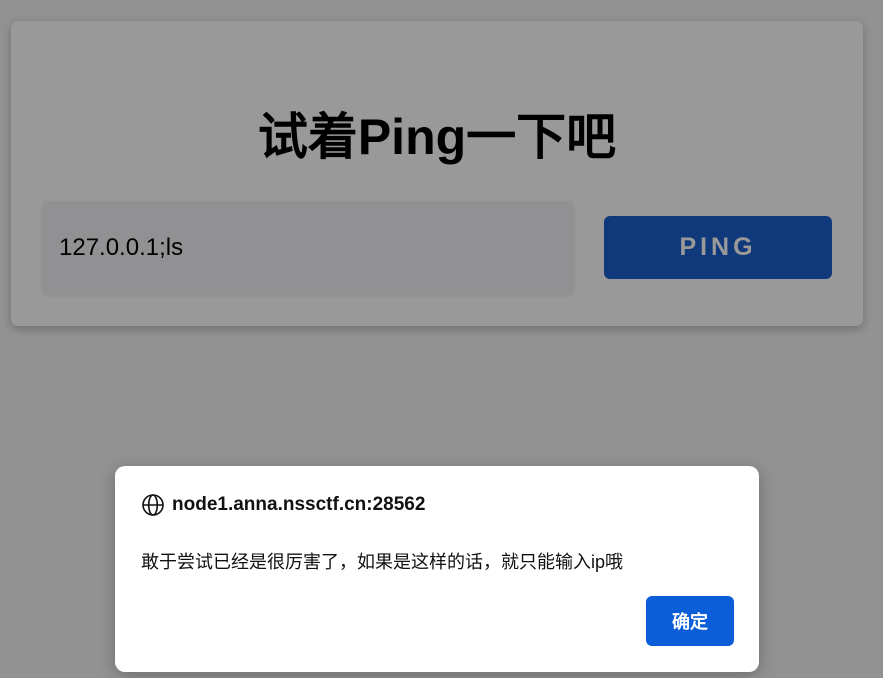  What do you see at coordinates (690, 621) in the screenshot?
I see `ok-button: 确定` at bounding box center [690, 621].